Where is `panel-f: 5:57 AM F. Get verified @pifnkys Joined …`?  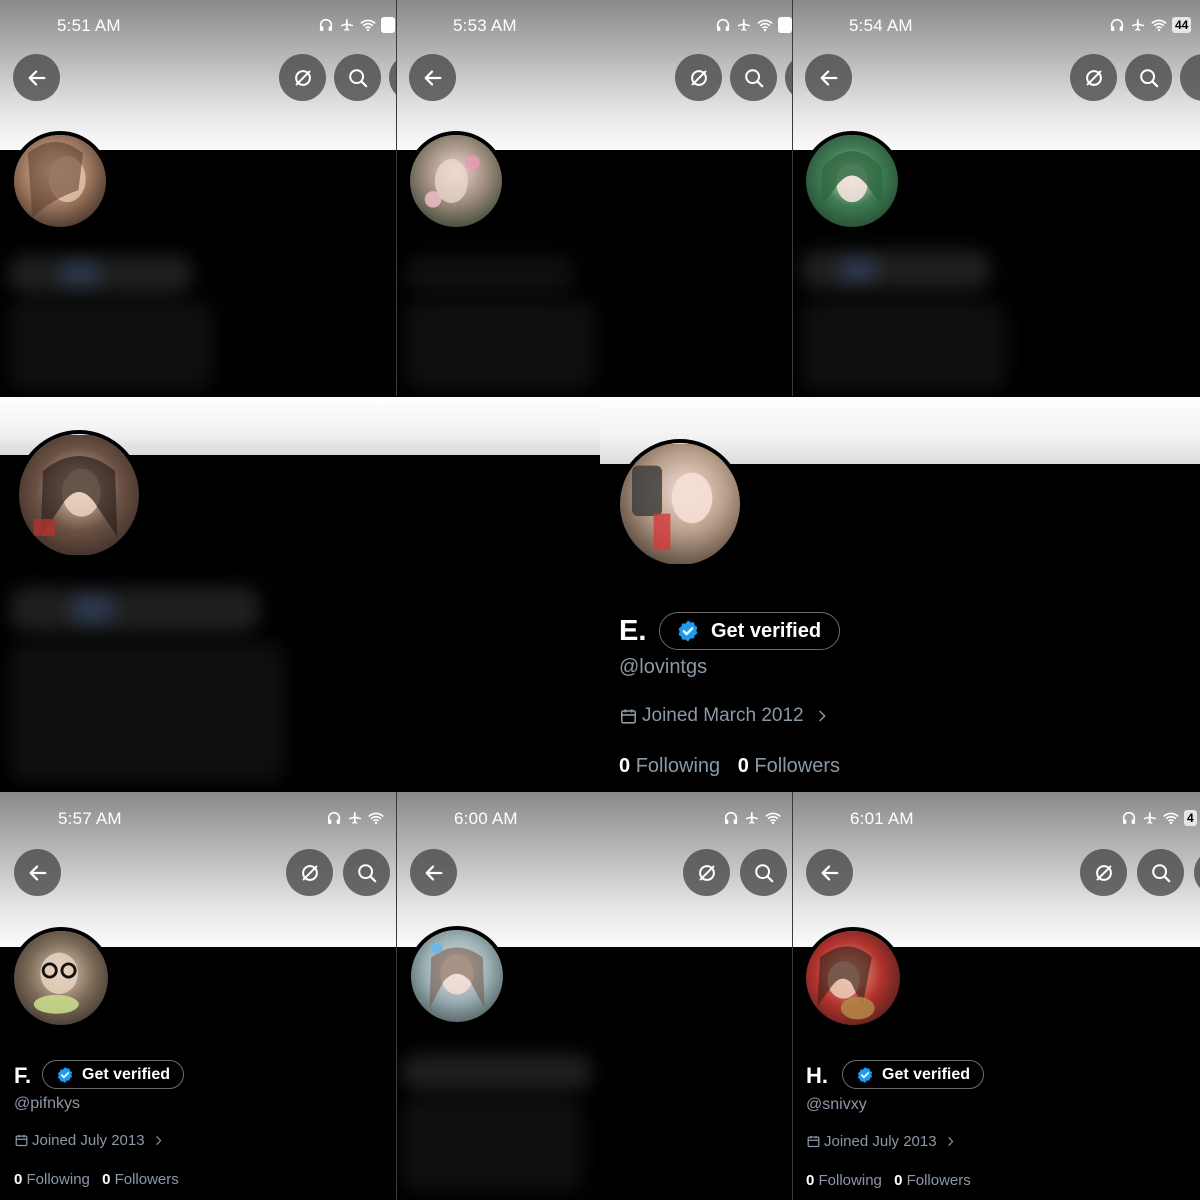 panel-f: 5:57 AM F. Get verified @pifnkys Joined … is located at coordinates (198, 996).